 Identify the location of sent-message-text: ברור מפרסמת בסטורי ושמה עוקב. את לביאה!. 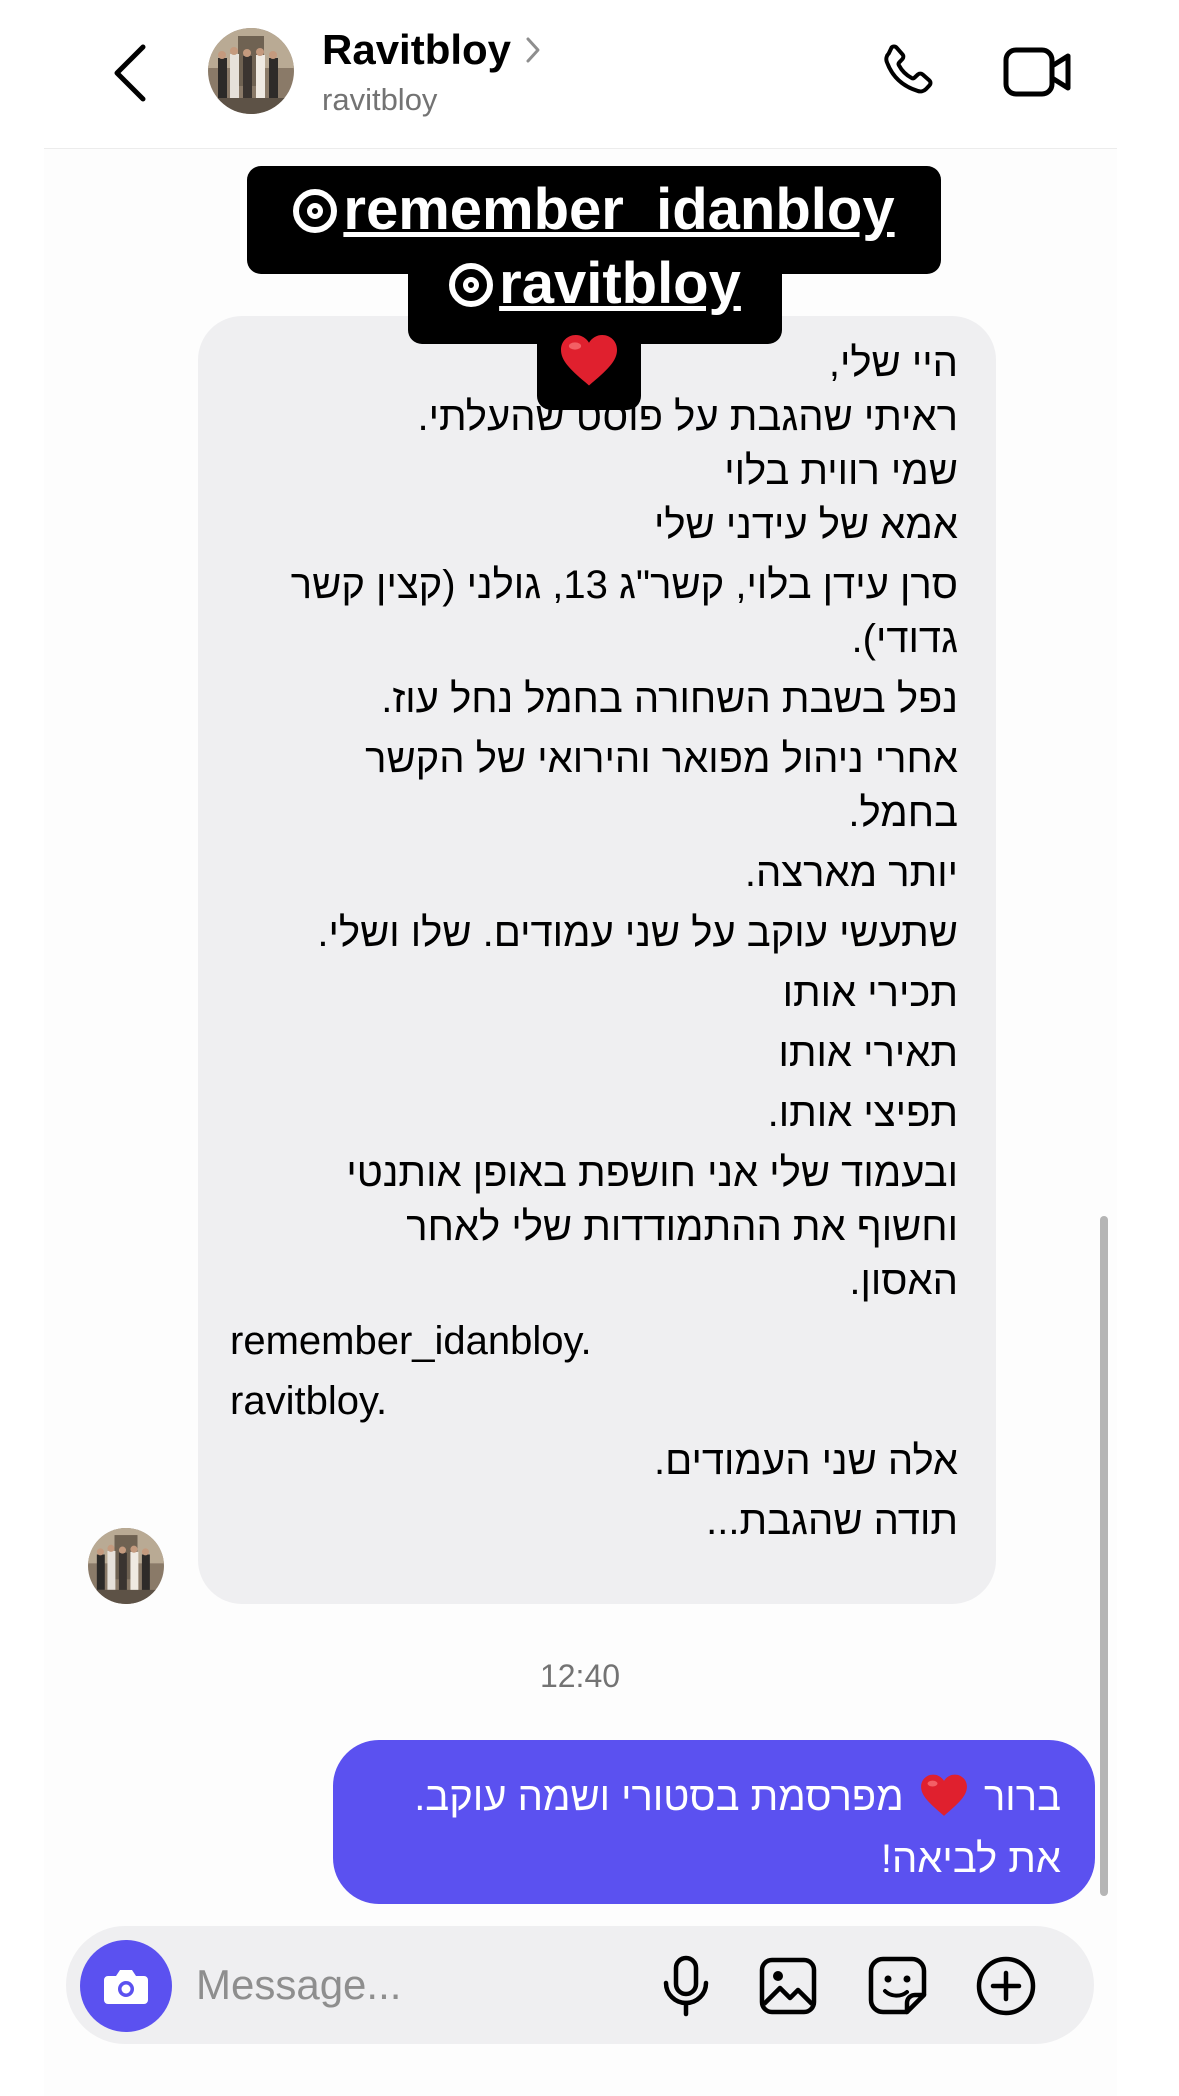
(715, 1828).